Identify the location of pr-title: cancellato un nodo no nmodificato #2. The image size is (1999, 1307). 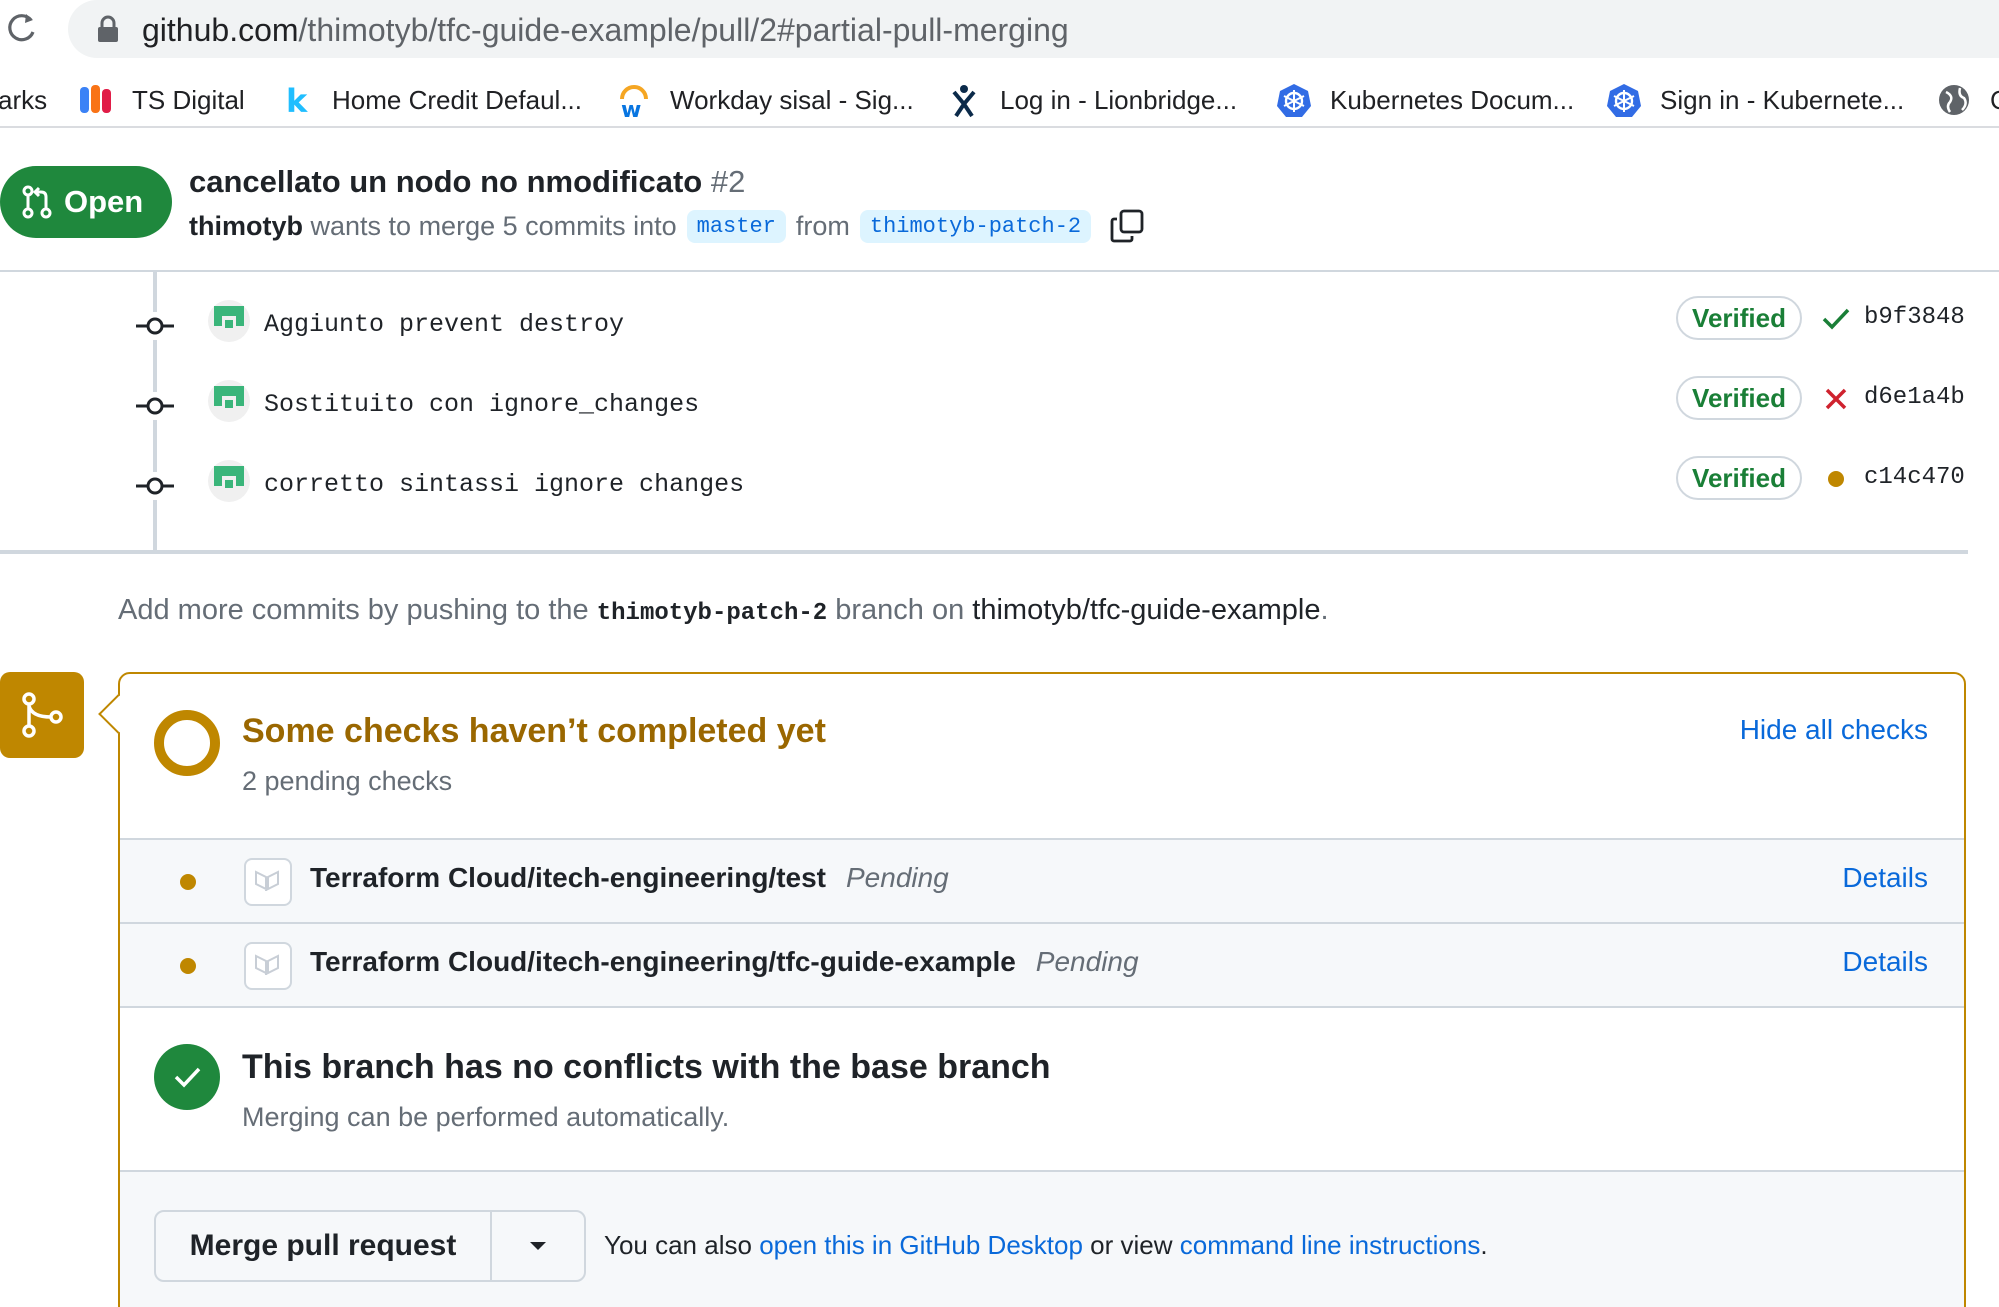
(467, 182).